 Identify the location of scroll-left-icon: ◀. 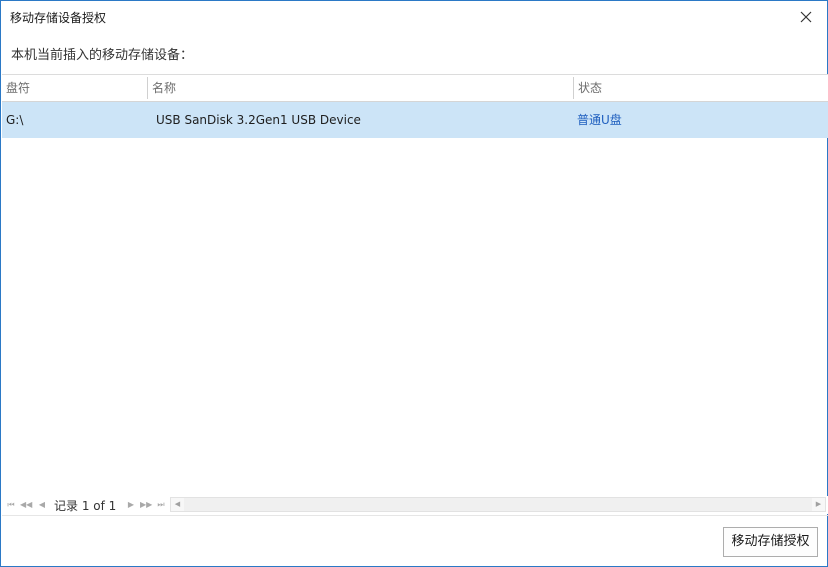
(177, 504).